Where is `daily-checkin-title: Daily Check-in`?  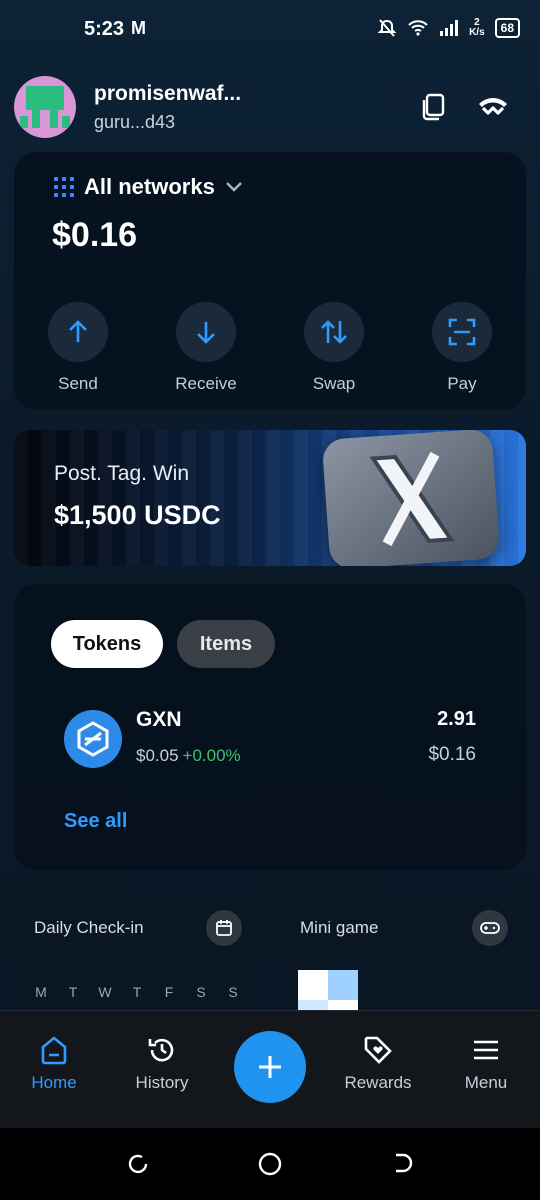 daily-checkin-title: Daily Check-in is located at coordinates (89, 927).